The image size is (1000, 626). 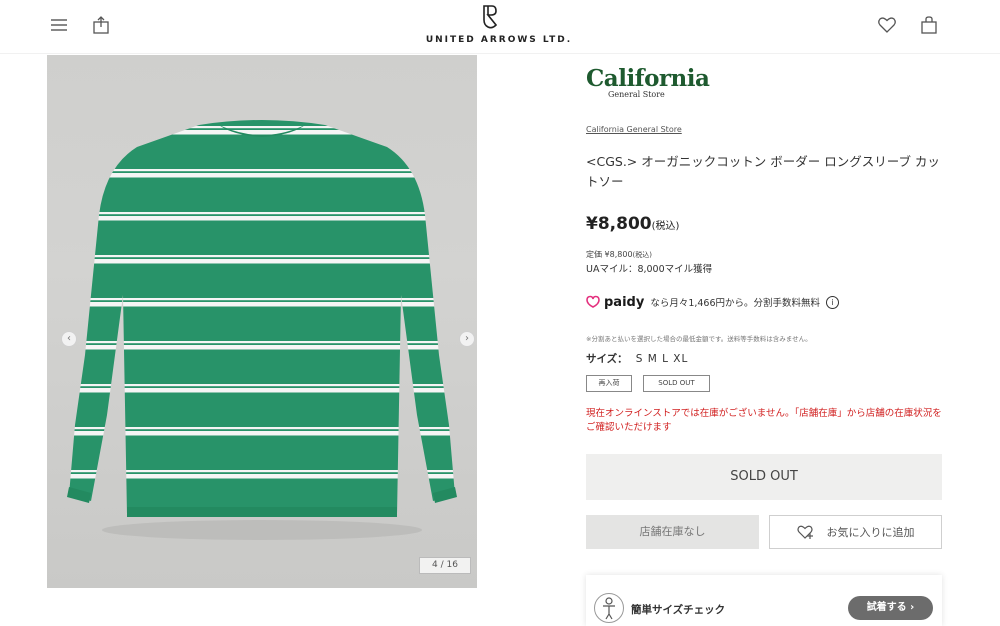 I want to click on size-label: サイズ：, so click(x=607, y=359).